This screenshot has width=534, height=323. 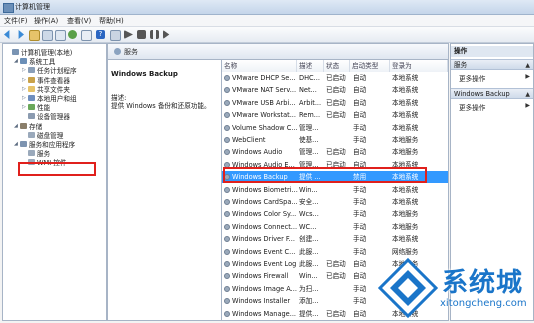 I want to click on table-row: VMware USB Arbi... Arbit... 已启动 自动 本地系统, so click(x=335, y=103).